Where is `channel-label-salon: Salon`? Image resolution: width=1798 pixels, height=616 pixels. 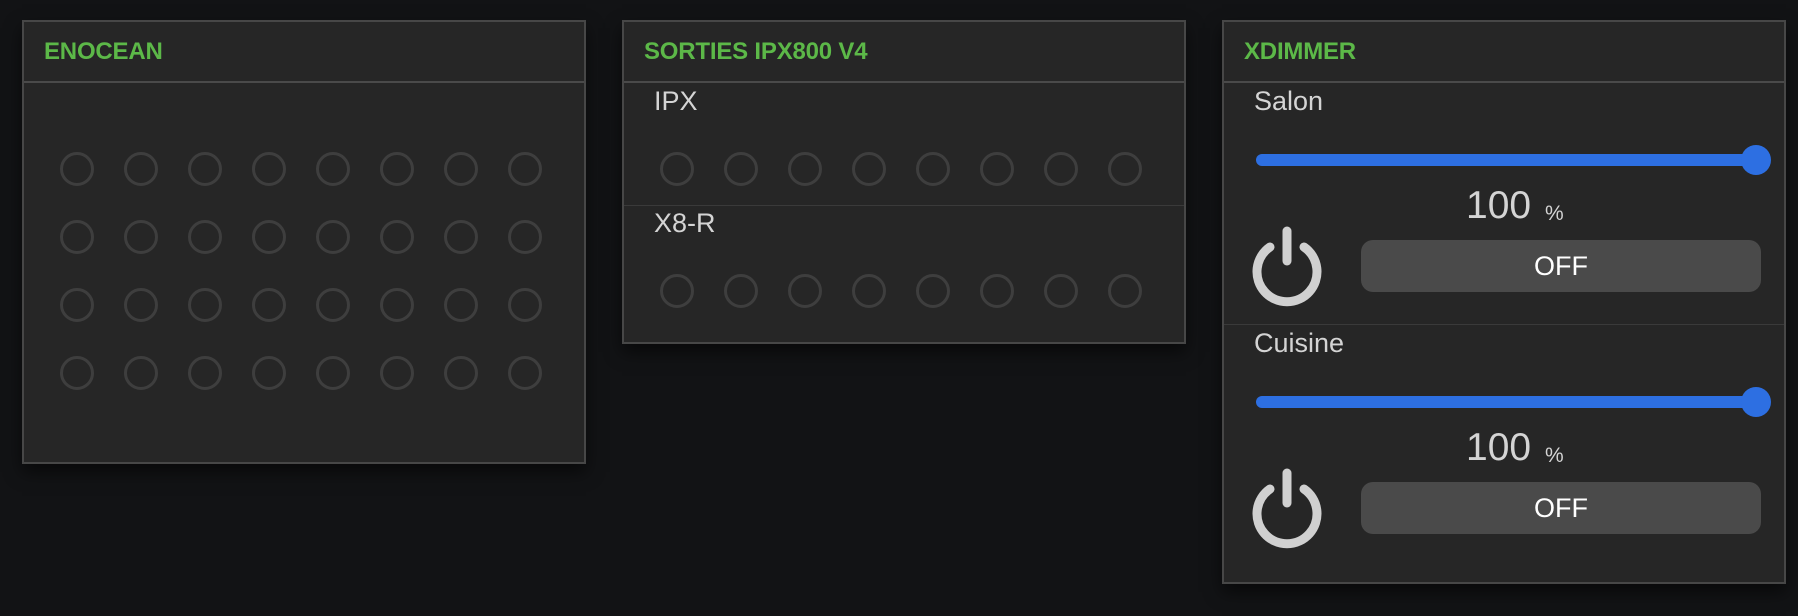 channel-label-salon: Salon is located at coordinates (1289, 101).